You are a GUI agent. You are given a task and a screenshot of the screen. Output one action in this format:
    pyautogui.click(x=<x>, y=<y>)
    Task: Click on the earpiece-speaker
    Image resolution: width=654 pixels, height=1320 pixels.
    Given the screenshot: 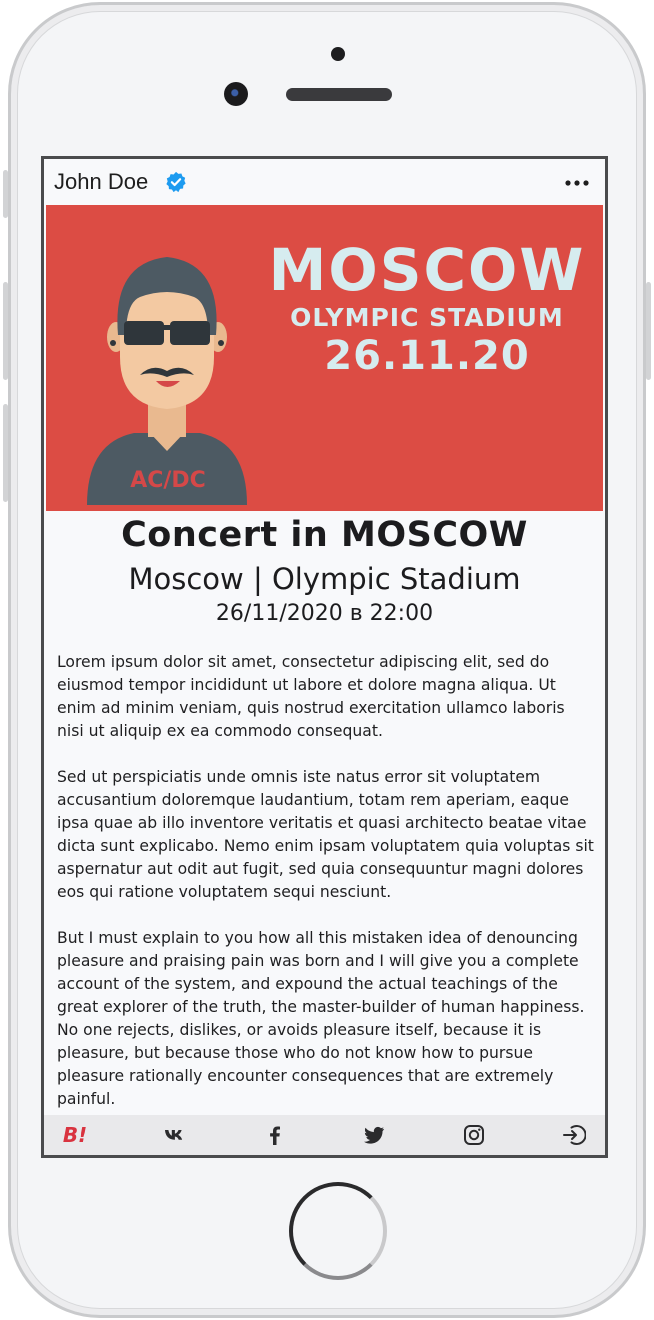 What is the action you would take?
    pyautogui.click(x=339, y=94)
    